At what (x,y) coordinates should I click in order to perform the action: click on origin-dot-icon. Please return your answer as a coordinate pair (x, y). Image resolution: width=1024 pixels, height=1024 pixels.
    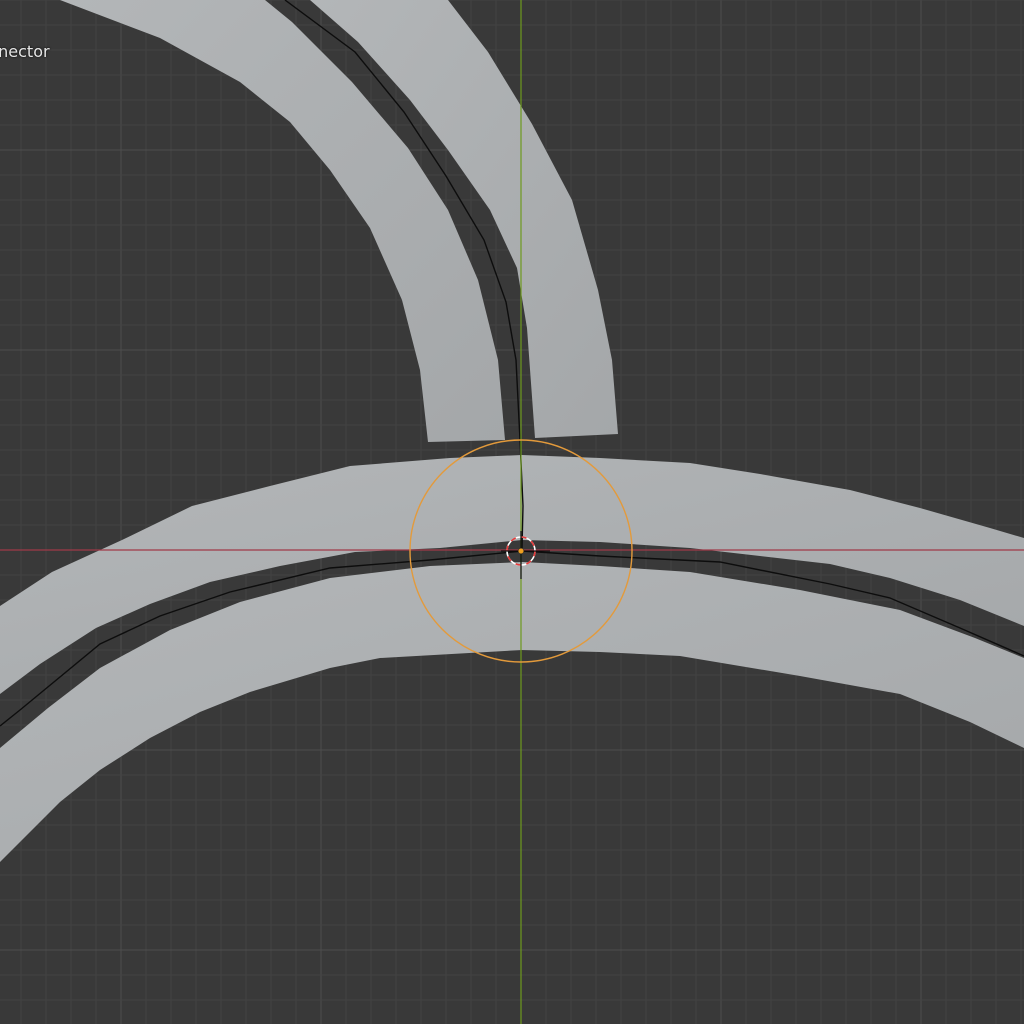
    Looking at the image, I should click on (521, 551).